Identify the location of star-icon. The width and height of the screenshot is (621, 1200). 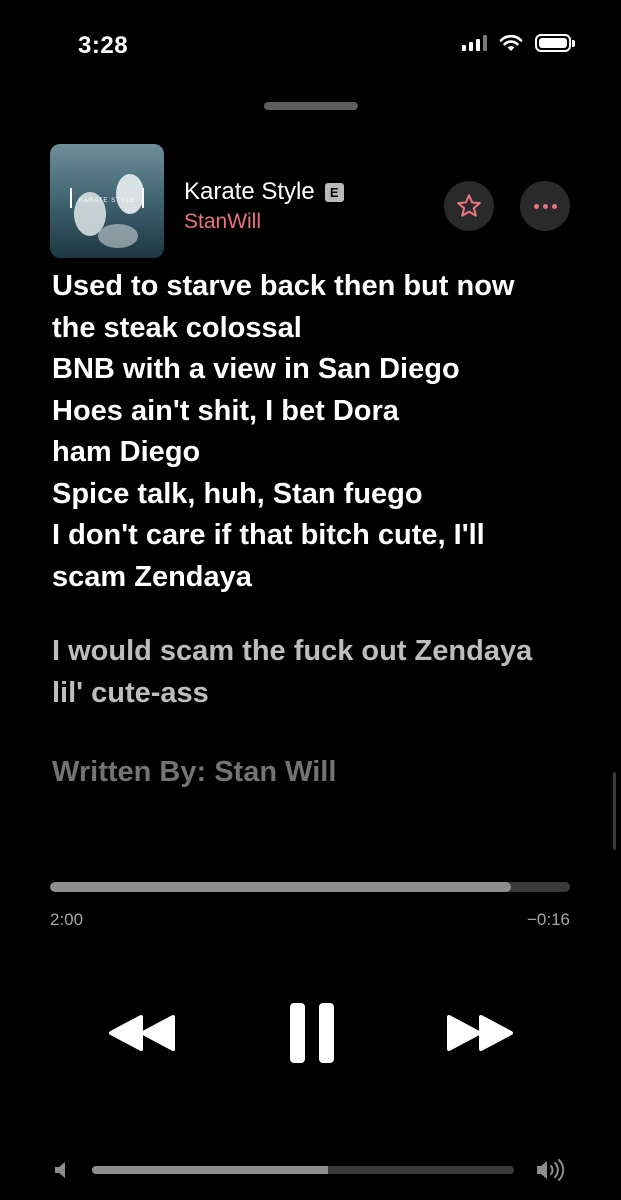
(469, 205).